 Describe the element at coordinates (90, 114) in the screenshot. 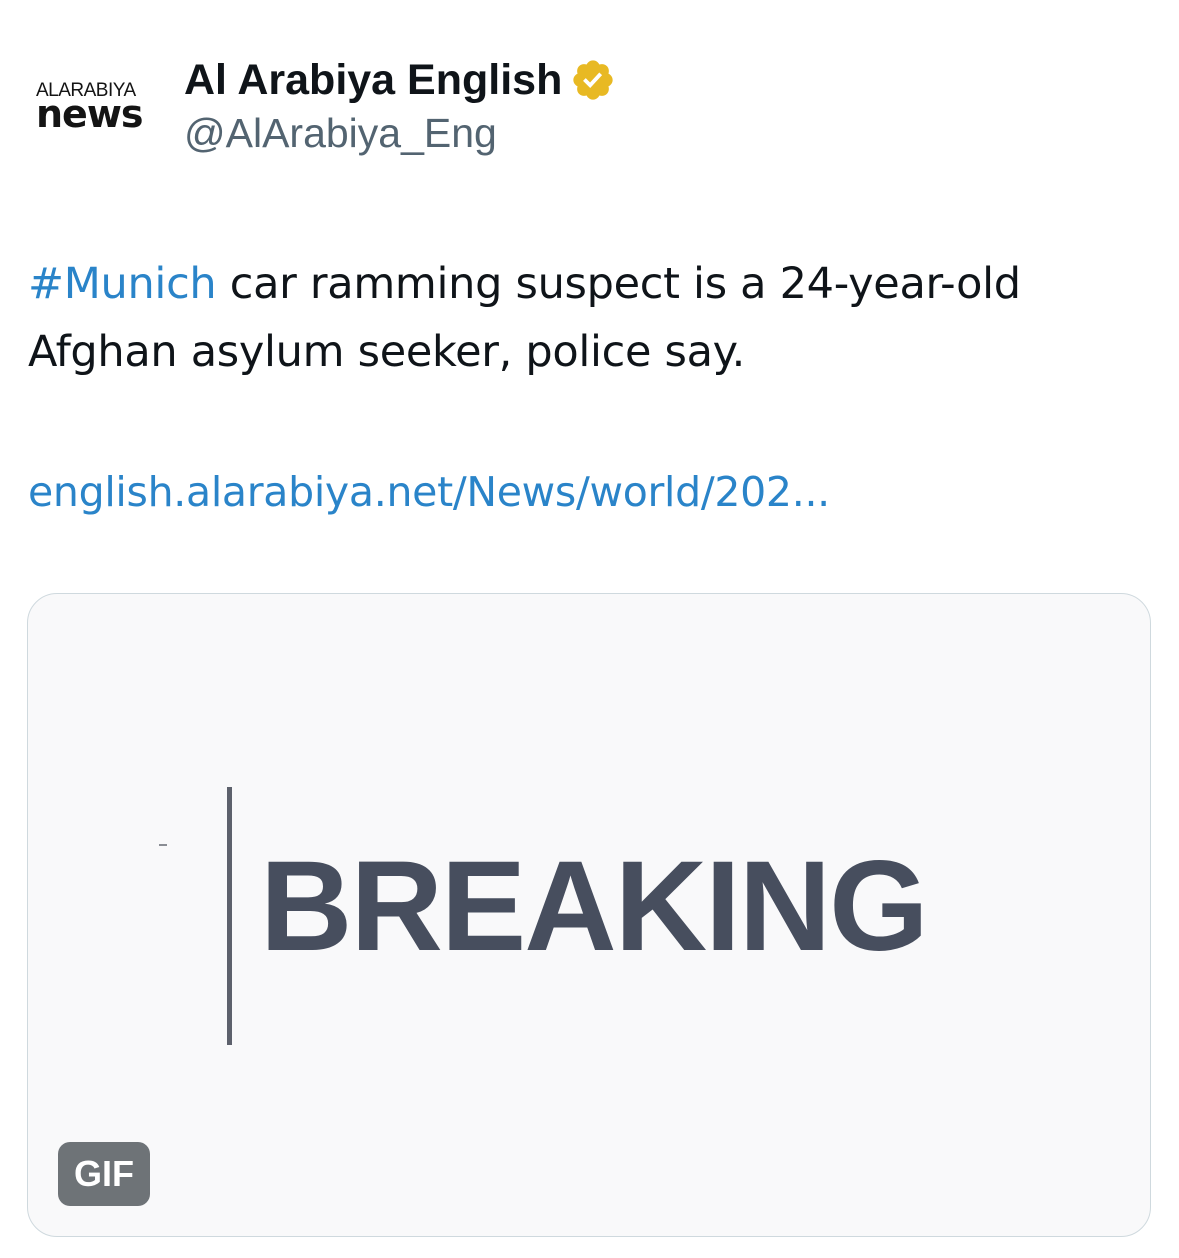

I see `avatar-brand-bottom: news` at that location.